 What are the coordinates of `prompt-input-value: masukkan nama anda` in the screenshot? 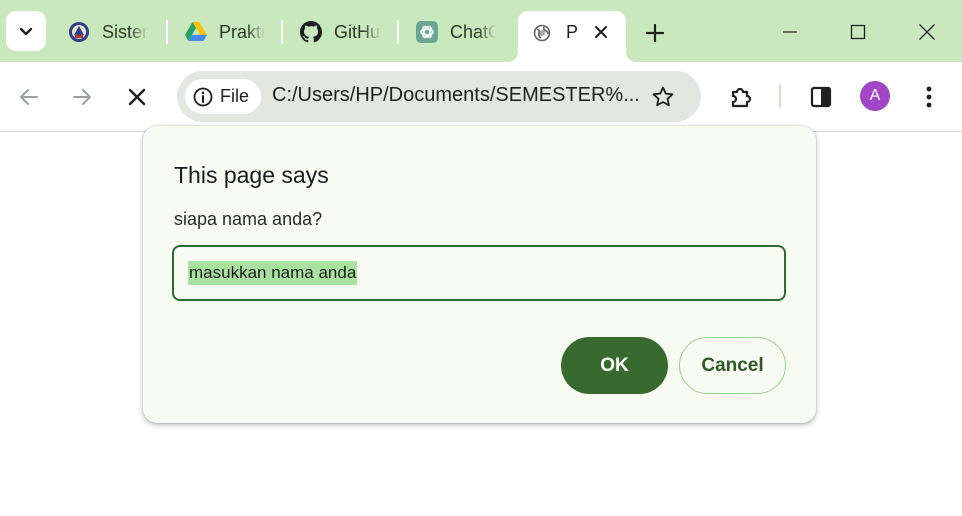 It's located at (273, 273).